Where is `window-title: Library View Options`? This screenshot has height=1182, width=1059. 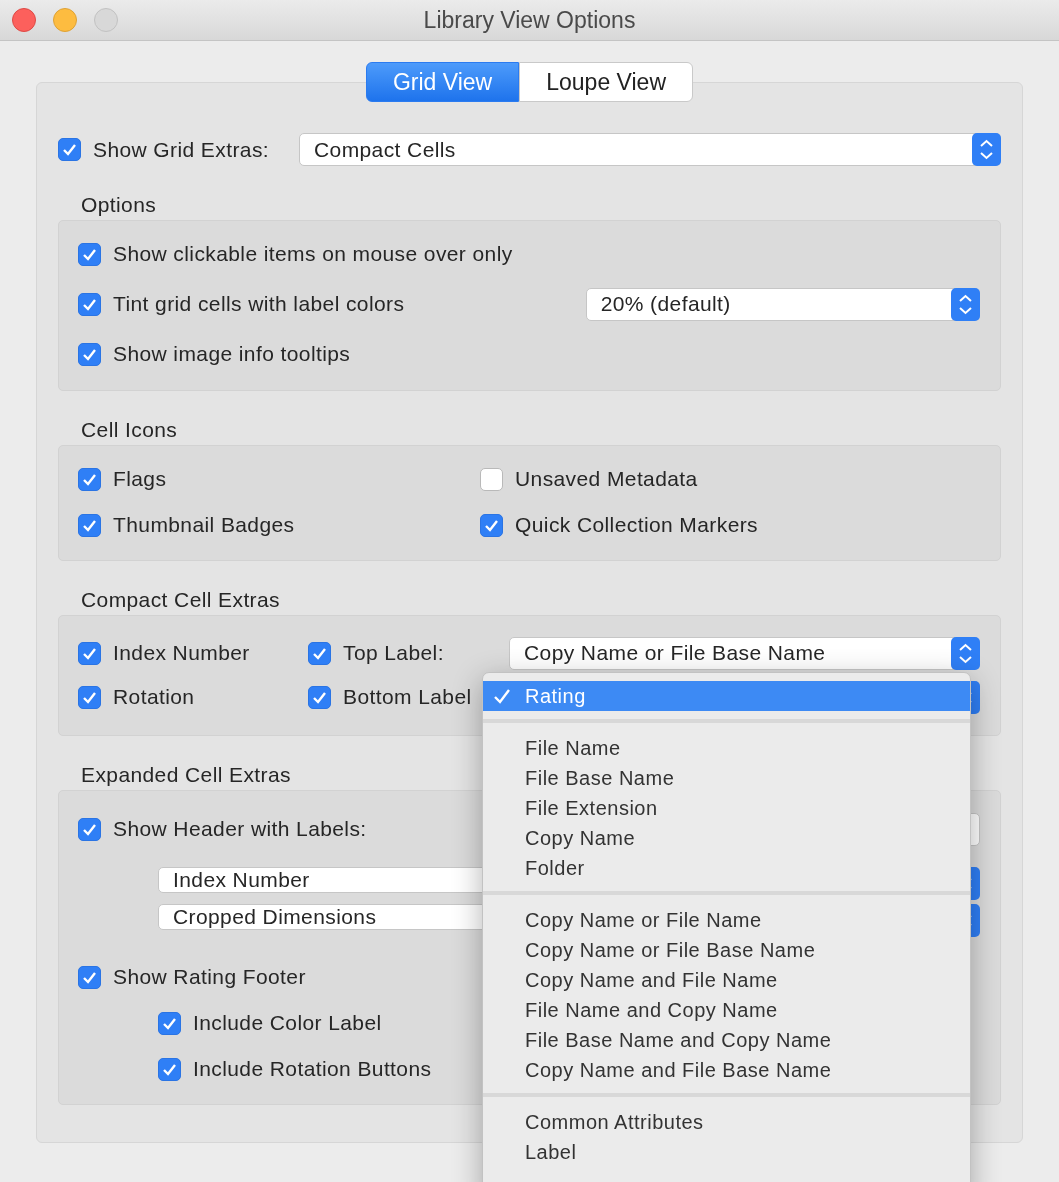 window-title: Library View Options is located at coordinates (529, 20).